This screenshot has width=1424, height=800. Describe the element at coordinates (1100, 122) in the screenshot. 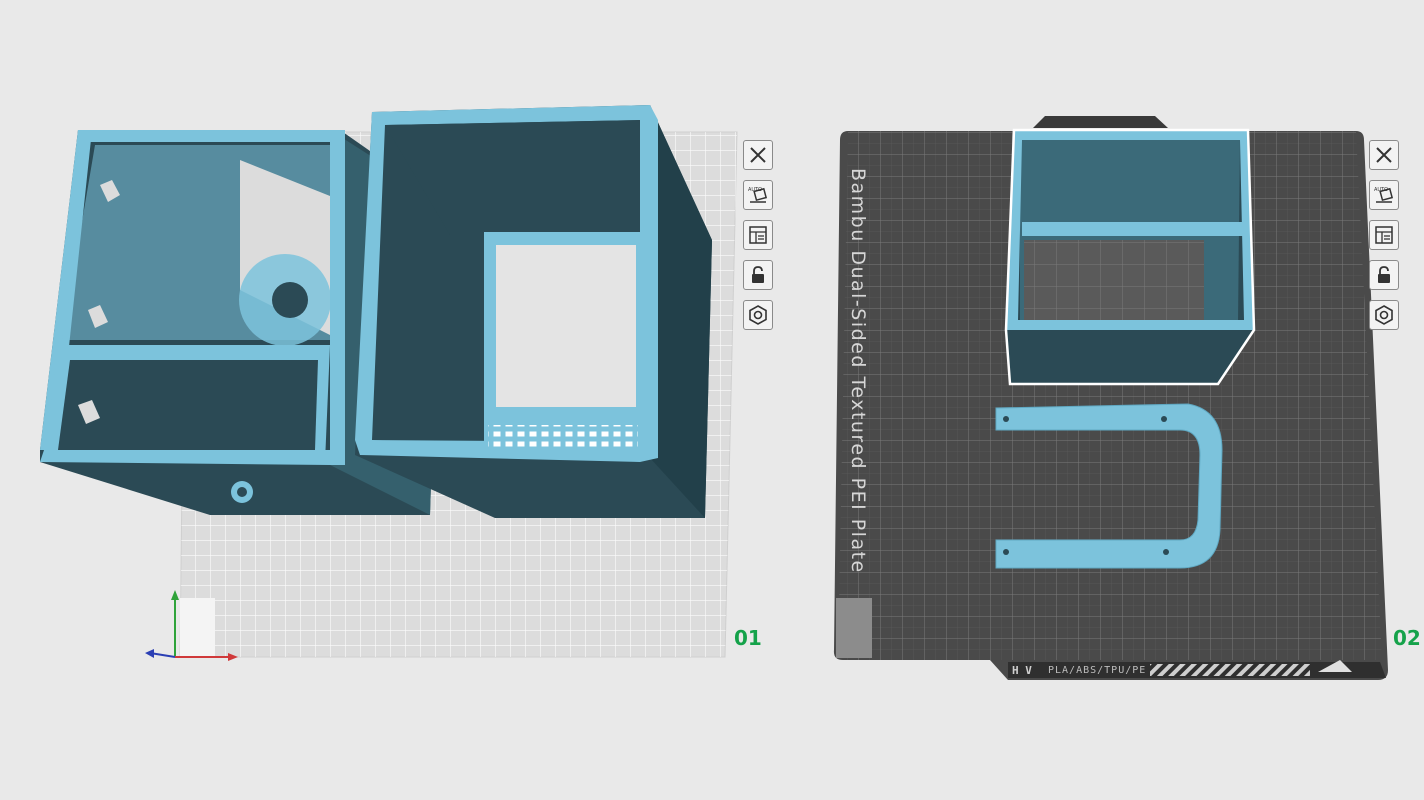

I see `plate-02-handle` at that location.